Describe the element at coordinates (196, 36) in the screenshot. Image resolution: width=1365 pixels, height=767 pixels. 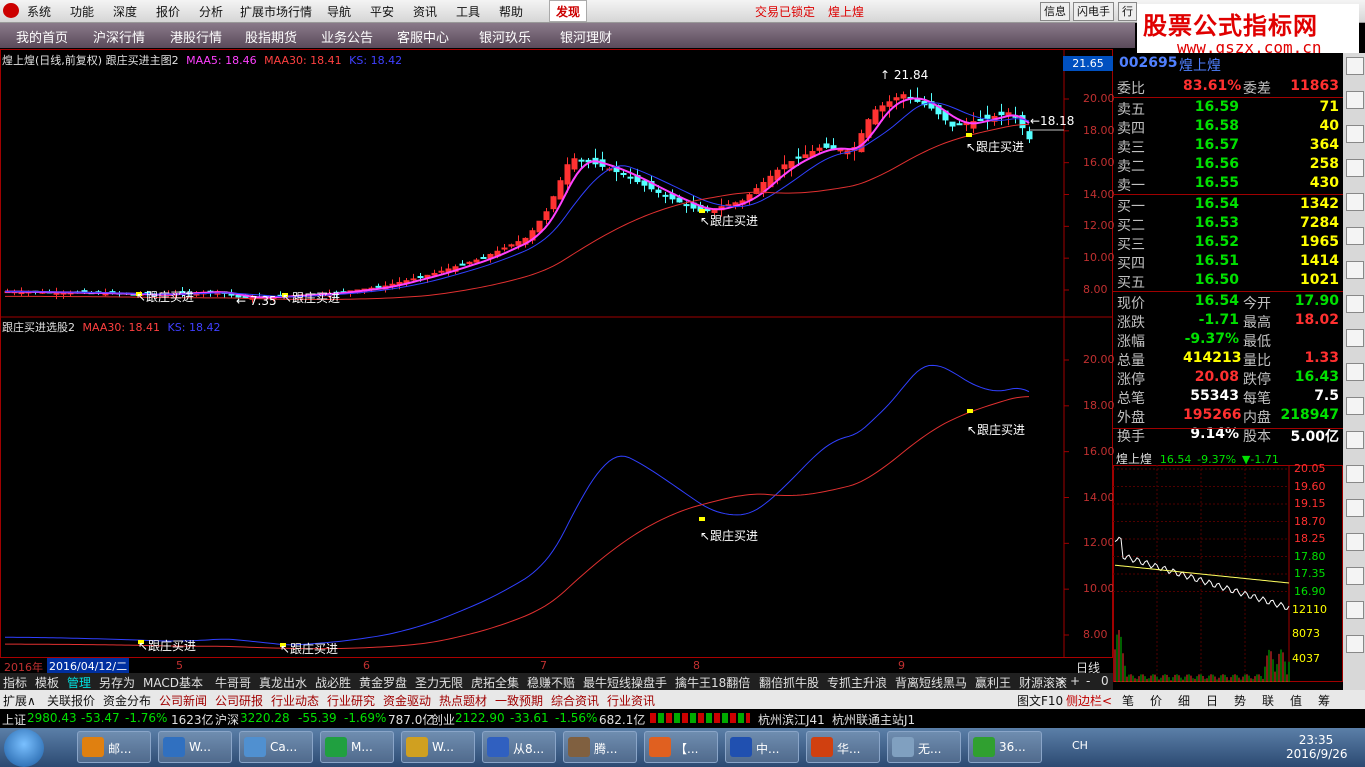
I see `nav-hk: 港股行情` at that location.